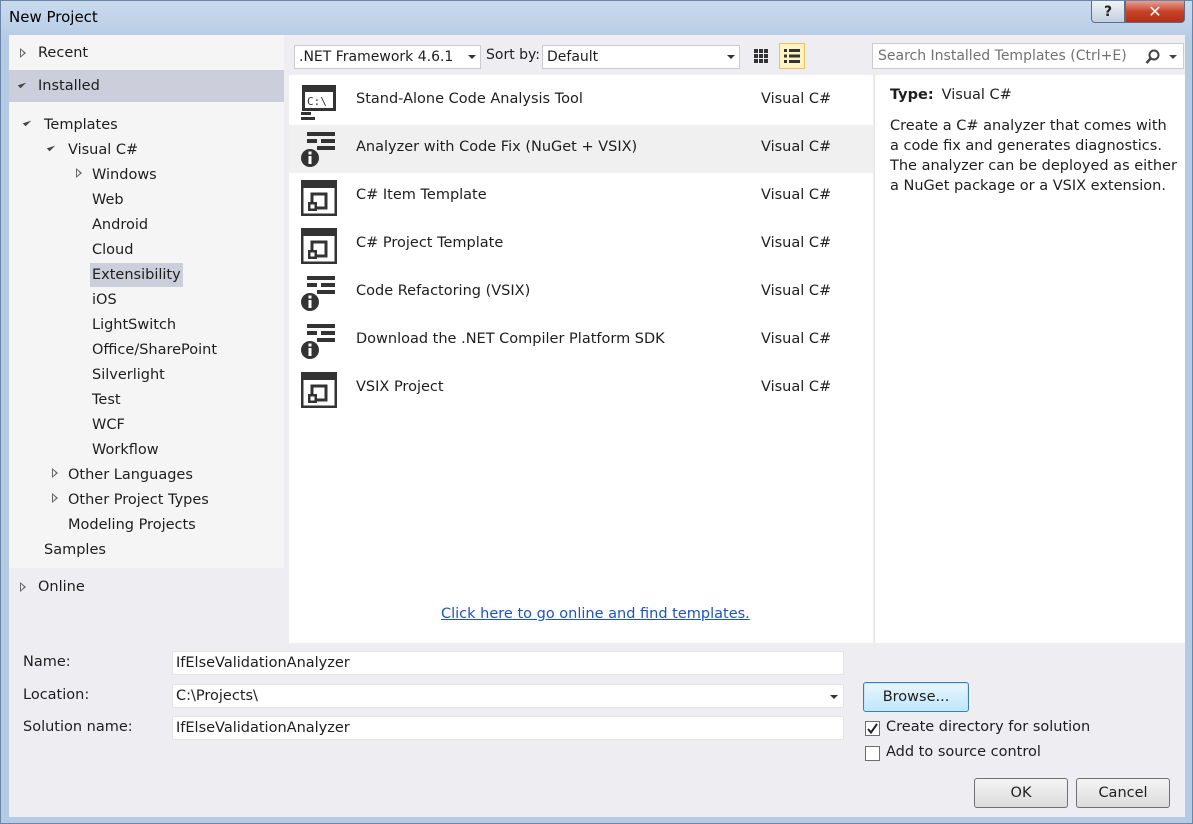  What do you see at coordinates (872, 753) in the screenshot?
I see `source-control-checkbox` at bounding box center [872, 753].